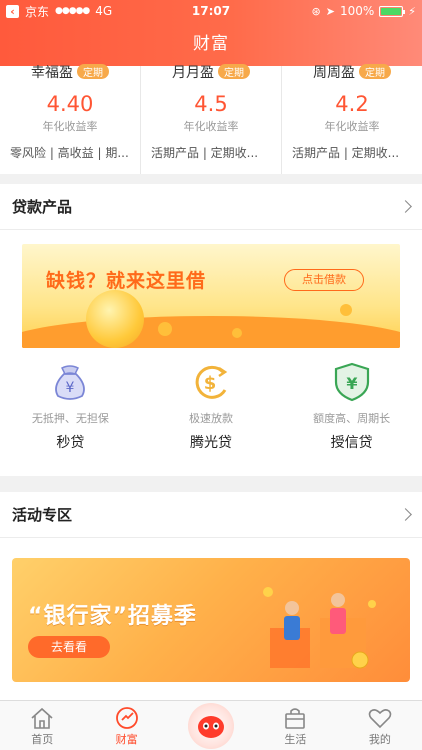 The width and height of the screenshot is (422, 750). I want to click on loan-item: ¥ 无抵押、无担保 秒贷, so click(70, 406).